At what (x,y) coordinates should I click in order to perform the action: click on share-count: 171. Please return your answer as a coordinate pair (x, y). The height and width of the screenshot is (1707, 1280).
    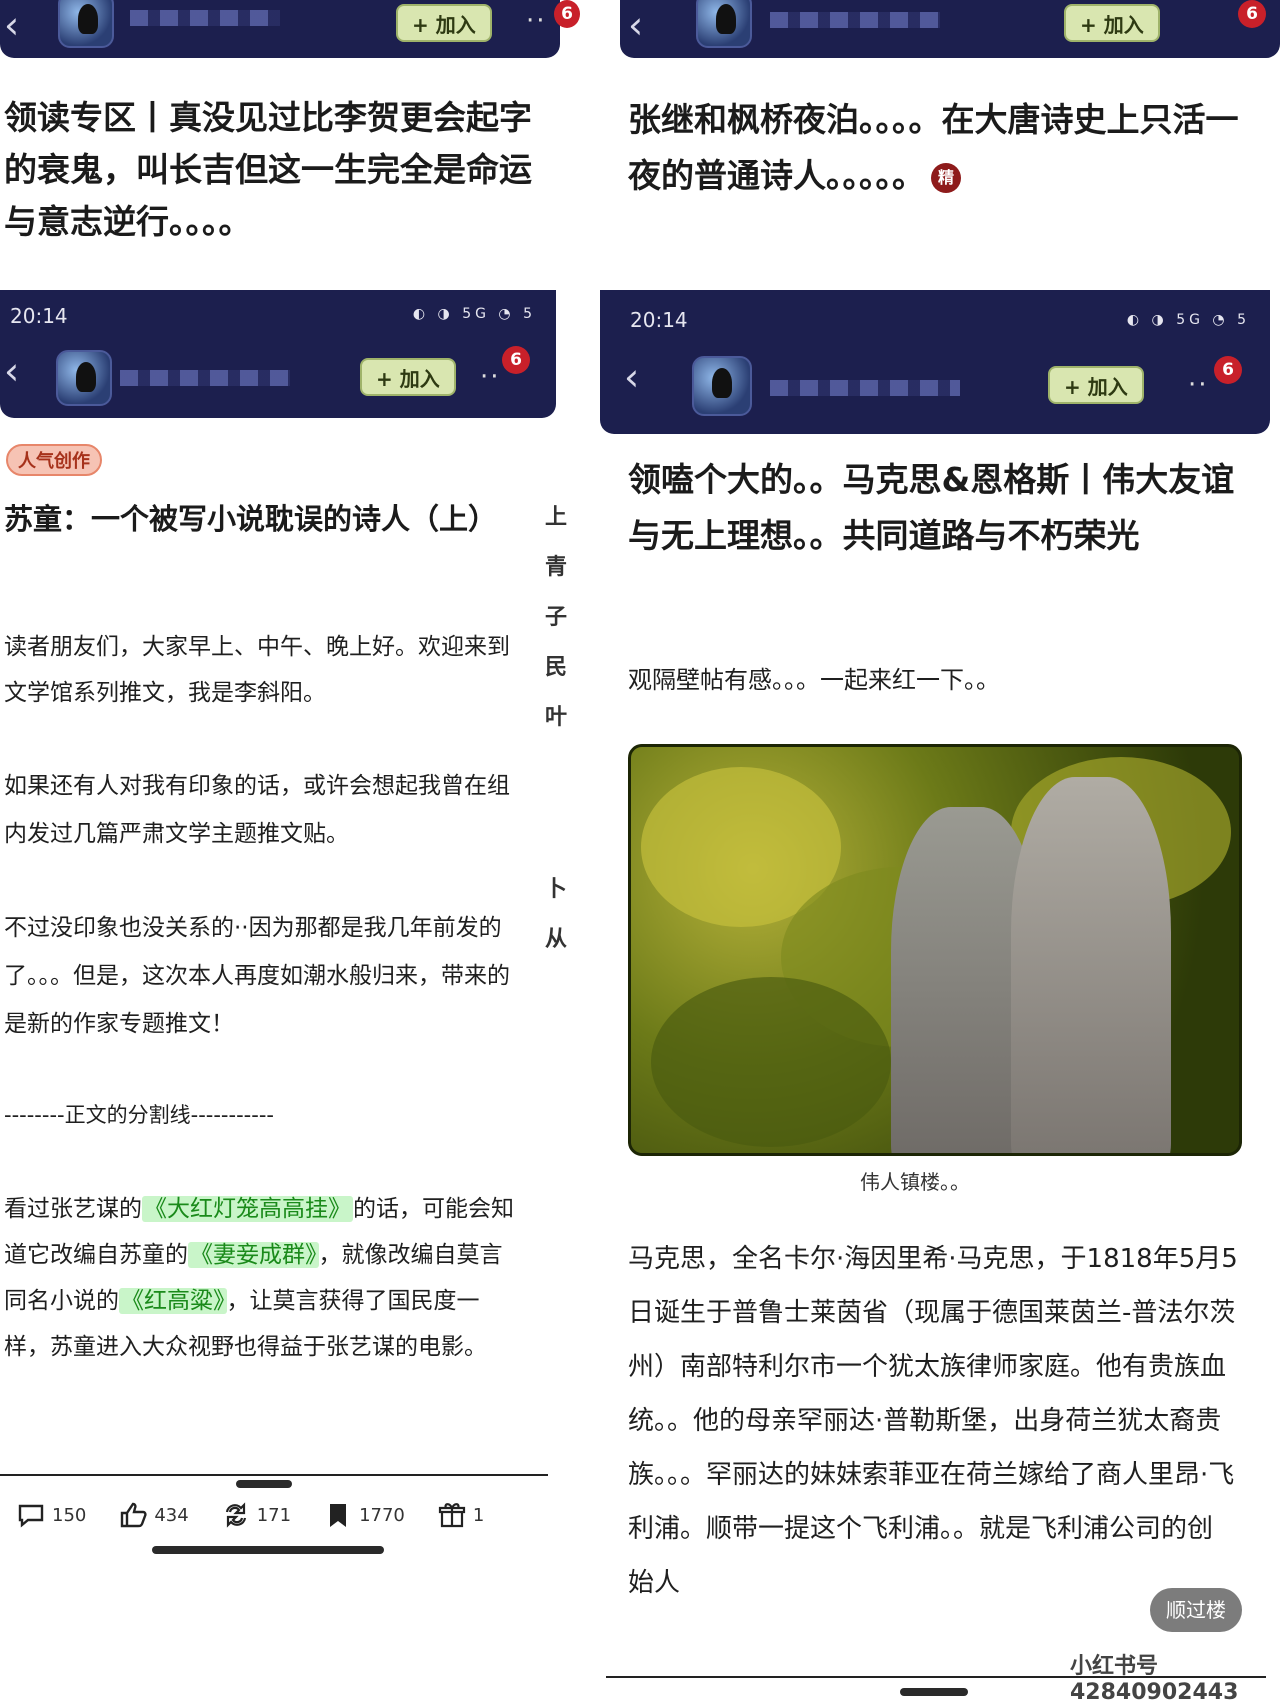
    Looking at the image, I should click on (274, 1515).